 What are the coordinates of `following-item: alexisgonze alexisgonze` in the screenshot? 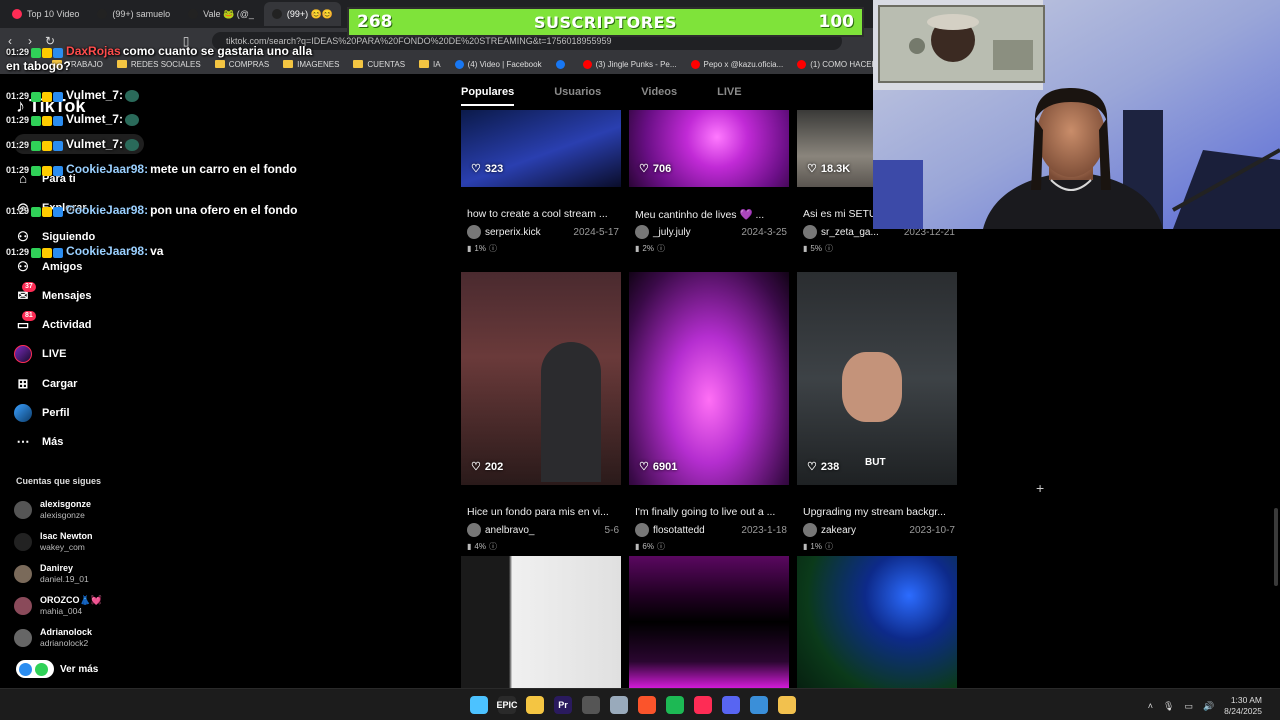 It's located at (109, 510).